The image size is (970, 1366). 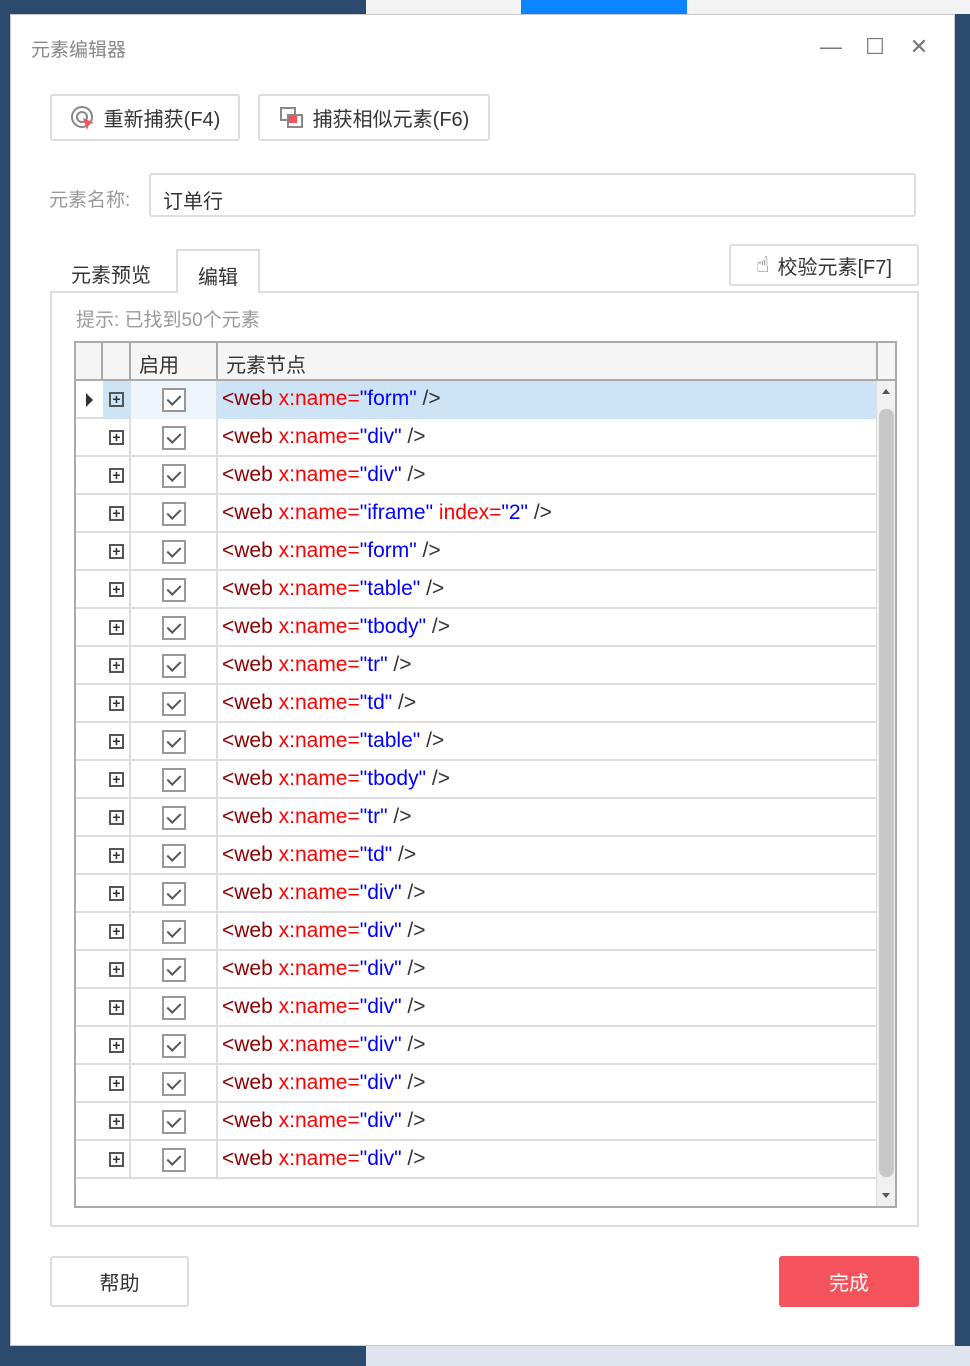 I want to click on scrollbar-thumb, so click(x=886, y=793).